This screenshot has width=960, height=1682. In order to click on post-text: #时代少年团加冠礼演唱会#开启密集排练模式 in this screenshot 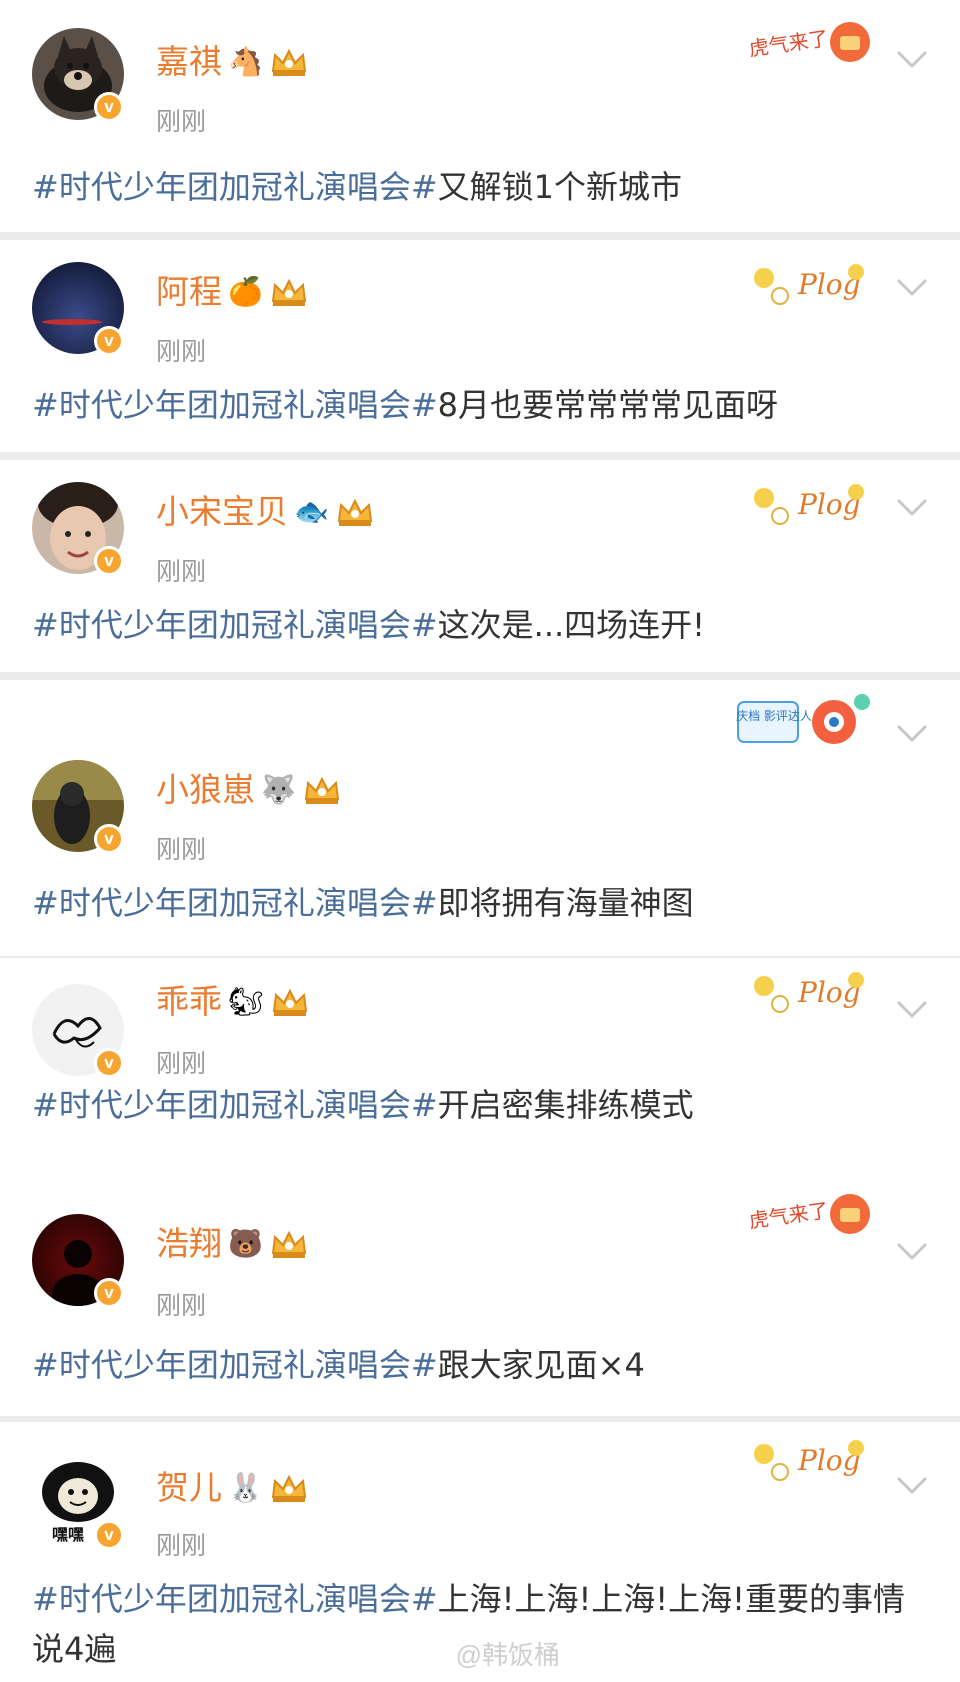, I will do `click(477, 1105)`.